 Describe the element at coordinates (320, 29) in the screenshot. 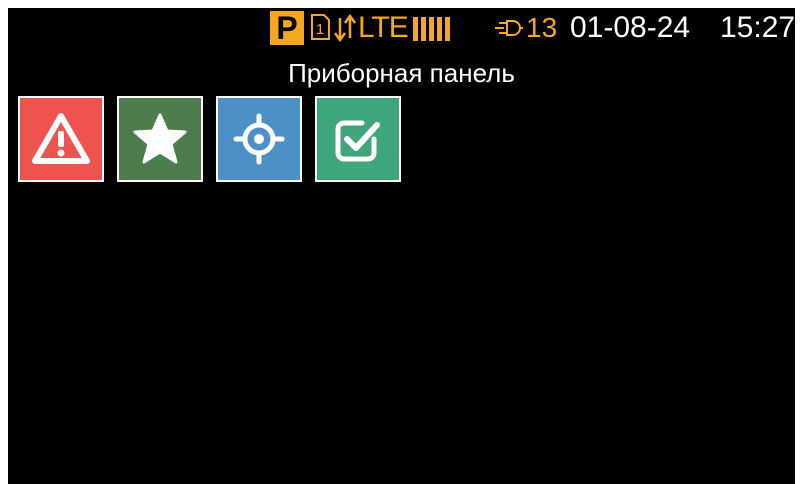

I see `sim-slot-number: 1` at that location.